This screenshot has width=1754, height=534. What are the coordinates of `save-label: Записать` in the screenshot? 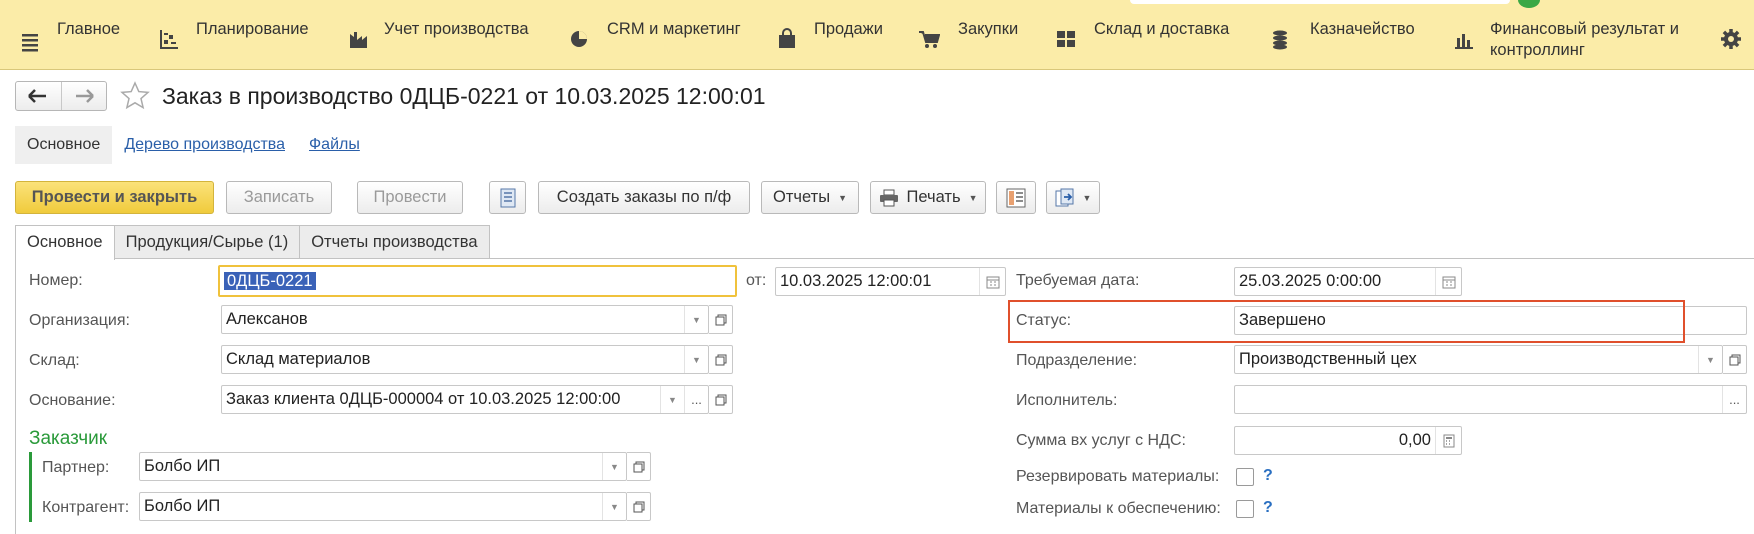 It's located at (279, 197).